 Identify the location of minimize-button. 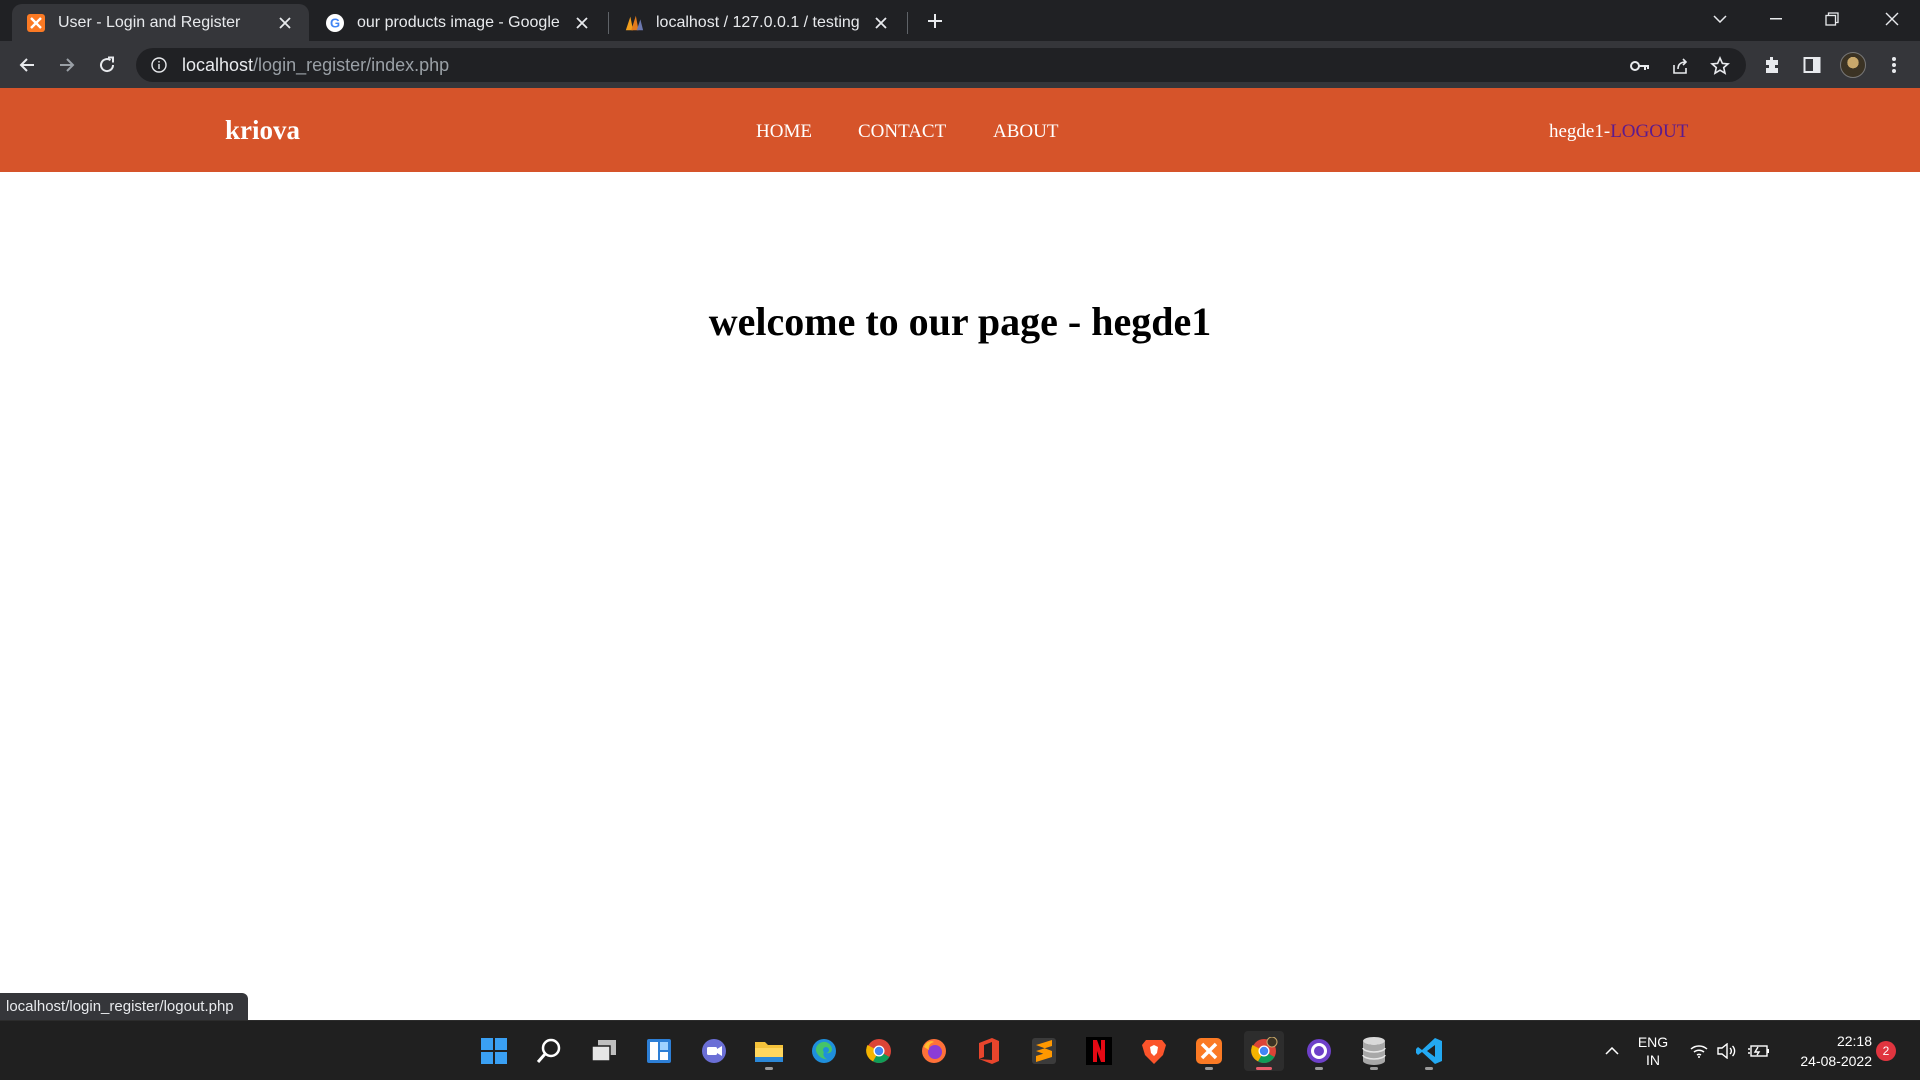
(1776, 19).